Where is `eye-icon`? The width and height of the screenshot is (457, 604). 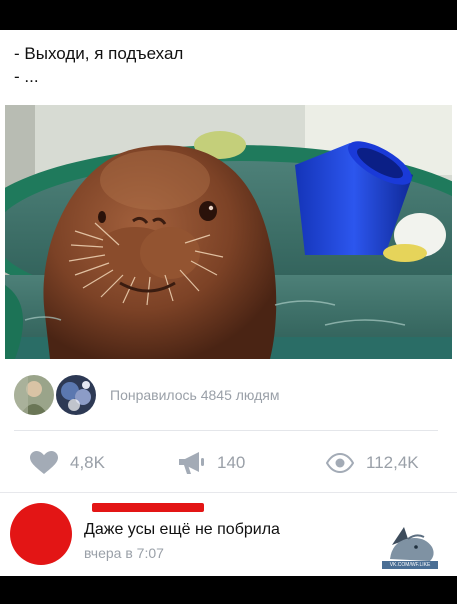 eye-icon is located at coordinates (340, 463).